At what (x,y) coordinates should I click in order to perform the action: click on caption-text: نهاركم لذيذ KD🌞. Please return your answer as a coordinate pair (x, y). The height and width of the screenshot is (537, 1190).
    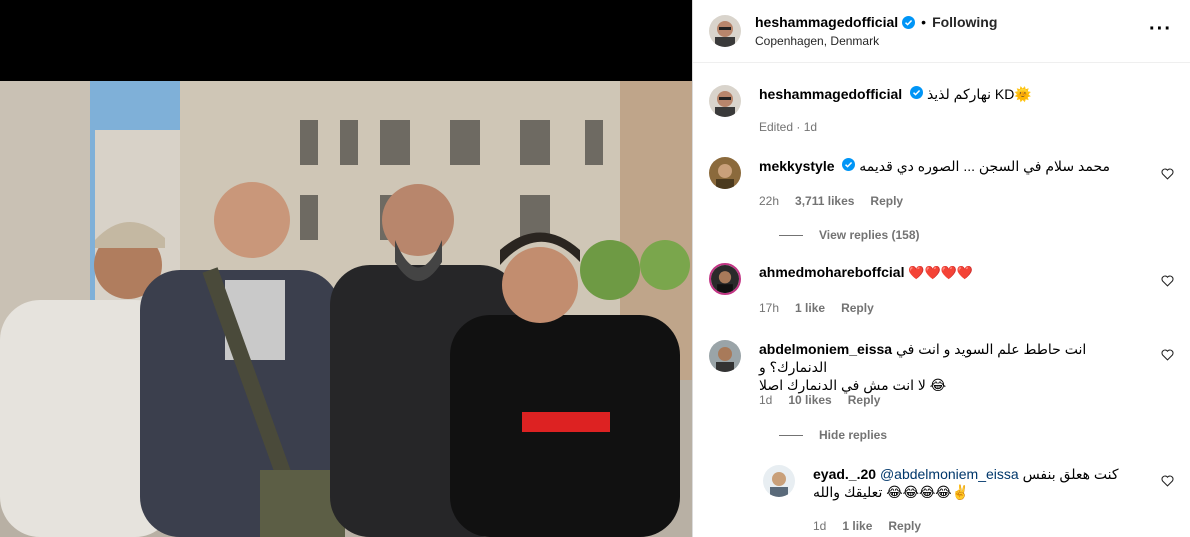
    Looking at the image, I should click on (979, 94).